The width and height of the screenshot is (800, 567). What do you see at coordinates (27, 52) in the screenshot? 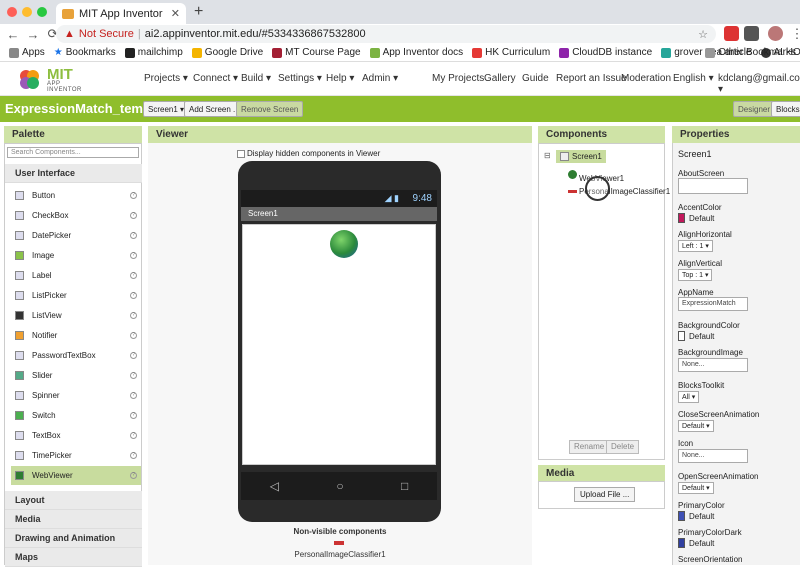
I see `bookmark-apps: Apps` at bounding box center [27, 52].